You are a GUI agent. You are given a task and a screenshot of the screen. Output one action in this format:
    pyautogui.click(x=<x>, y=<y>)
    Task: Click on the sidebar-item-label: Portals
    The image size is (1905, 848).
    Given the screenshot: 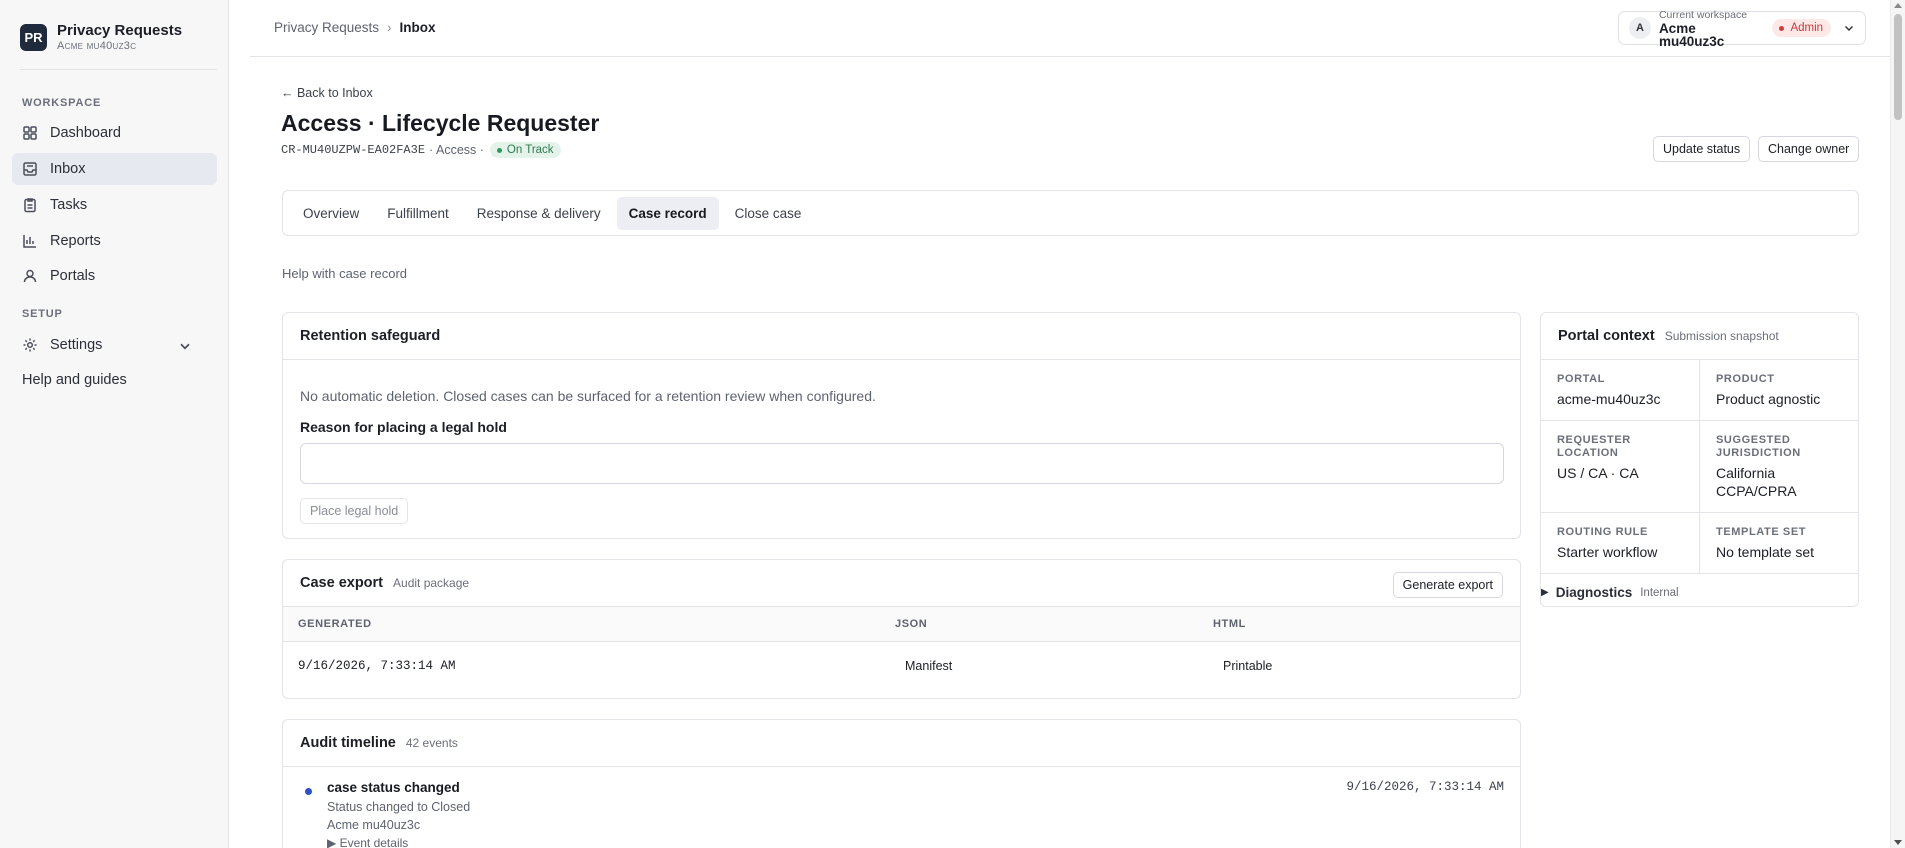 What is the action you would take?
    pyautogui.click(x=73, y=276)
    